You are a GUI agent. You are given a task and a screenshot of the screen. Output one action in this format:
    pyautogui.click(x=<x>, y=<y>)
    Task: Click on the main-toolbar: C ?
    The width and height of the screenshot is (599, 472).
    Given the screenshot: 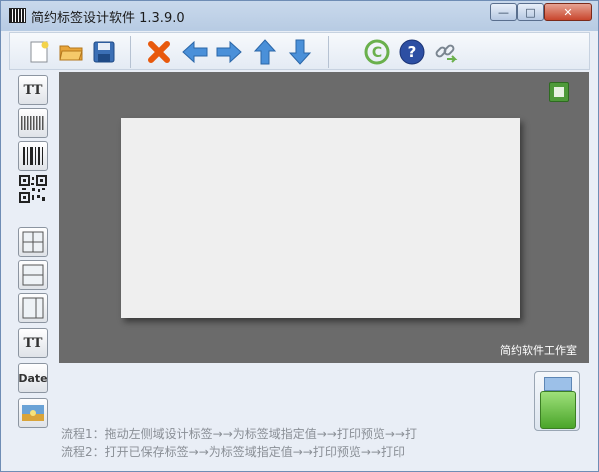 What is the action you would take?
    pyautogui.click(x=299, y=51)
    